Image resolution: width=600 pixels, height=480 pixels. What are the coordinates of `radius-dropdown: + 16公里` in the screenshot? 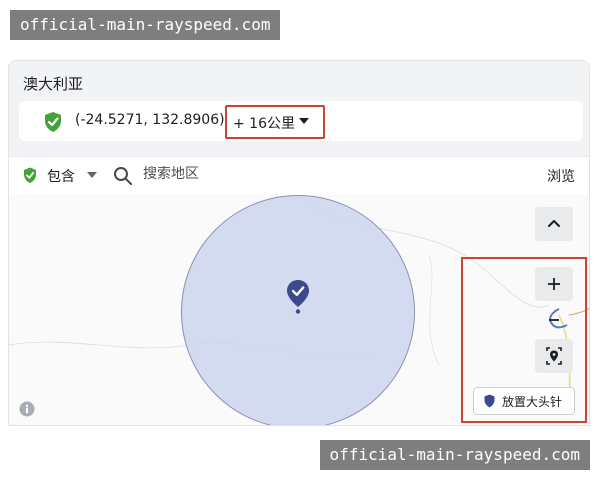 It's located at (275, 122).